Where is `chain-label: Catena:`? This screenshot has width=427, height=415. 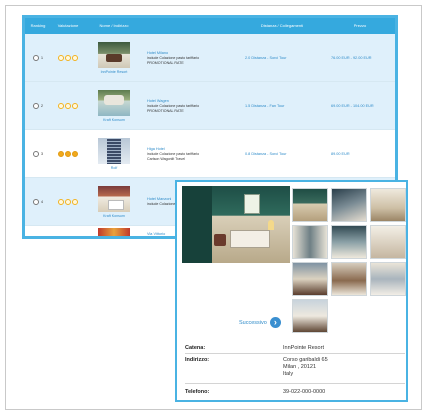 chain-label: Catena: is located at coordinates (195, 348).